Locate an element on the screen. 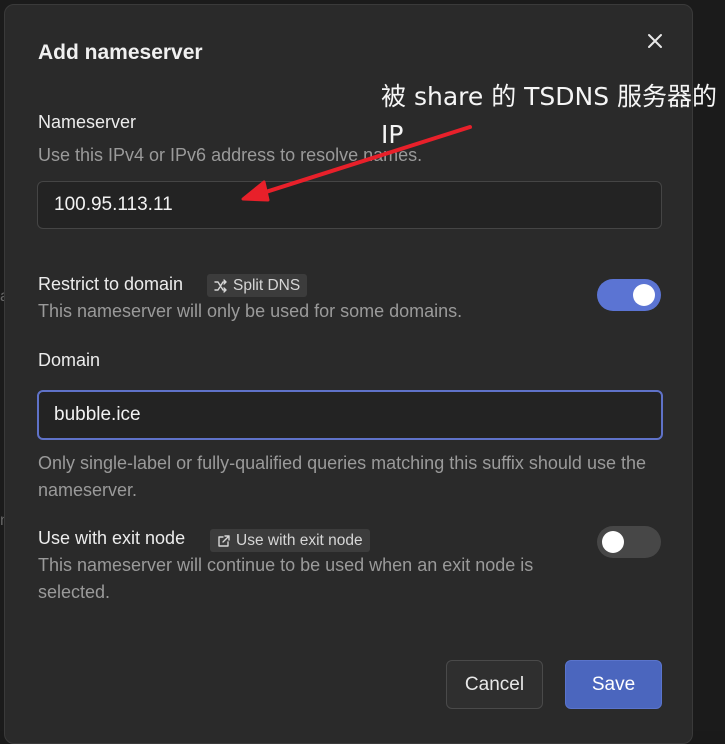  split-dns-badge: Split DNS is located at coordinates (257, 285).